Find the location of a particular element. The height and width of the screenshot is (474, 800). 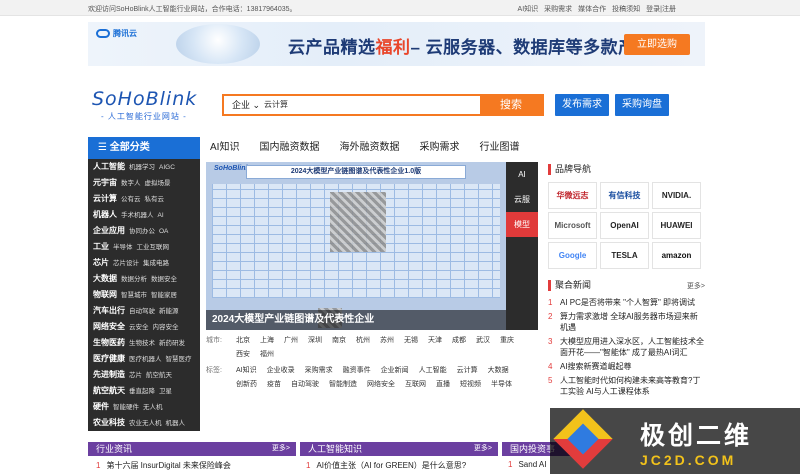

list-item: 1 Sand AI is located at coordinates (527, 464).